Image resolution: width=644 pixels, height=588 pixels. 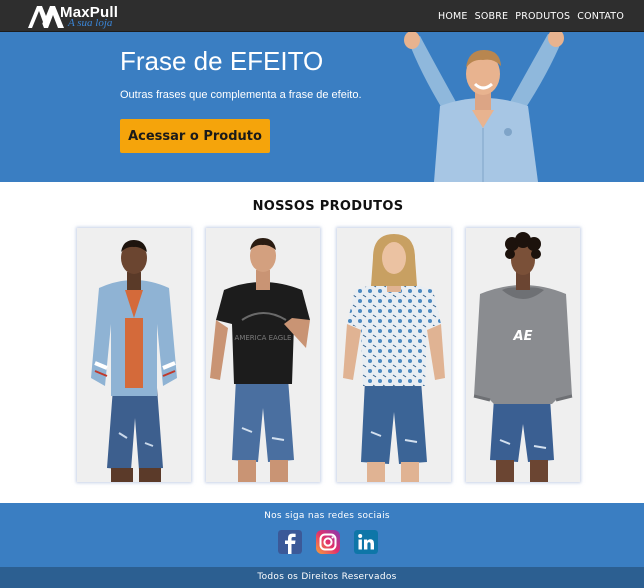 I want to click on product-image-bomber-jacket, so click(x=134, y=355).